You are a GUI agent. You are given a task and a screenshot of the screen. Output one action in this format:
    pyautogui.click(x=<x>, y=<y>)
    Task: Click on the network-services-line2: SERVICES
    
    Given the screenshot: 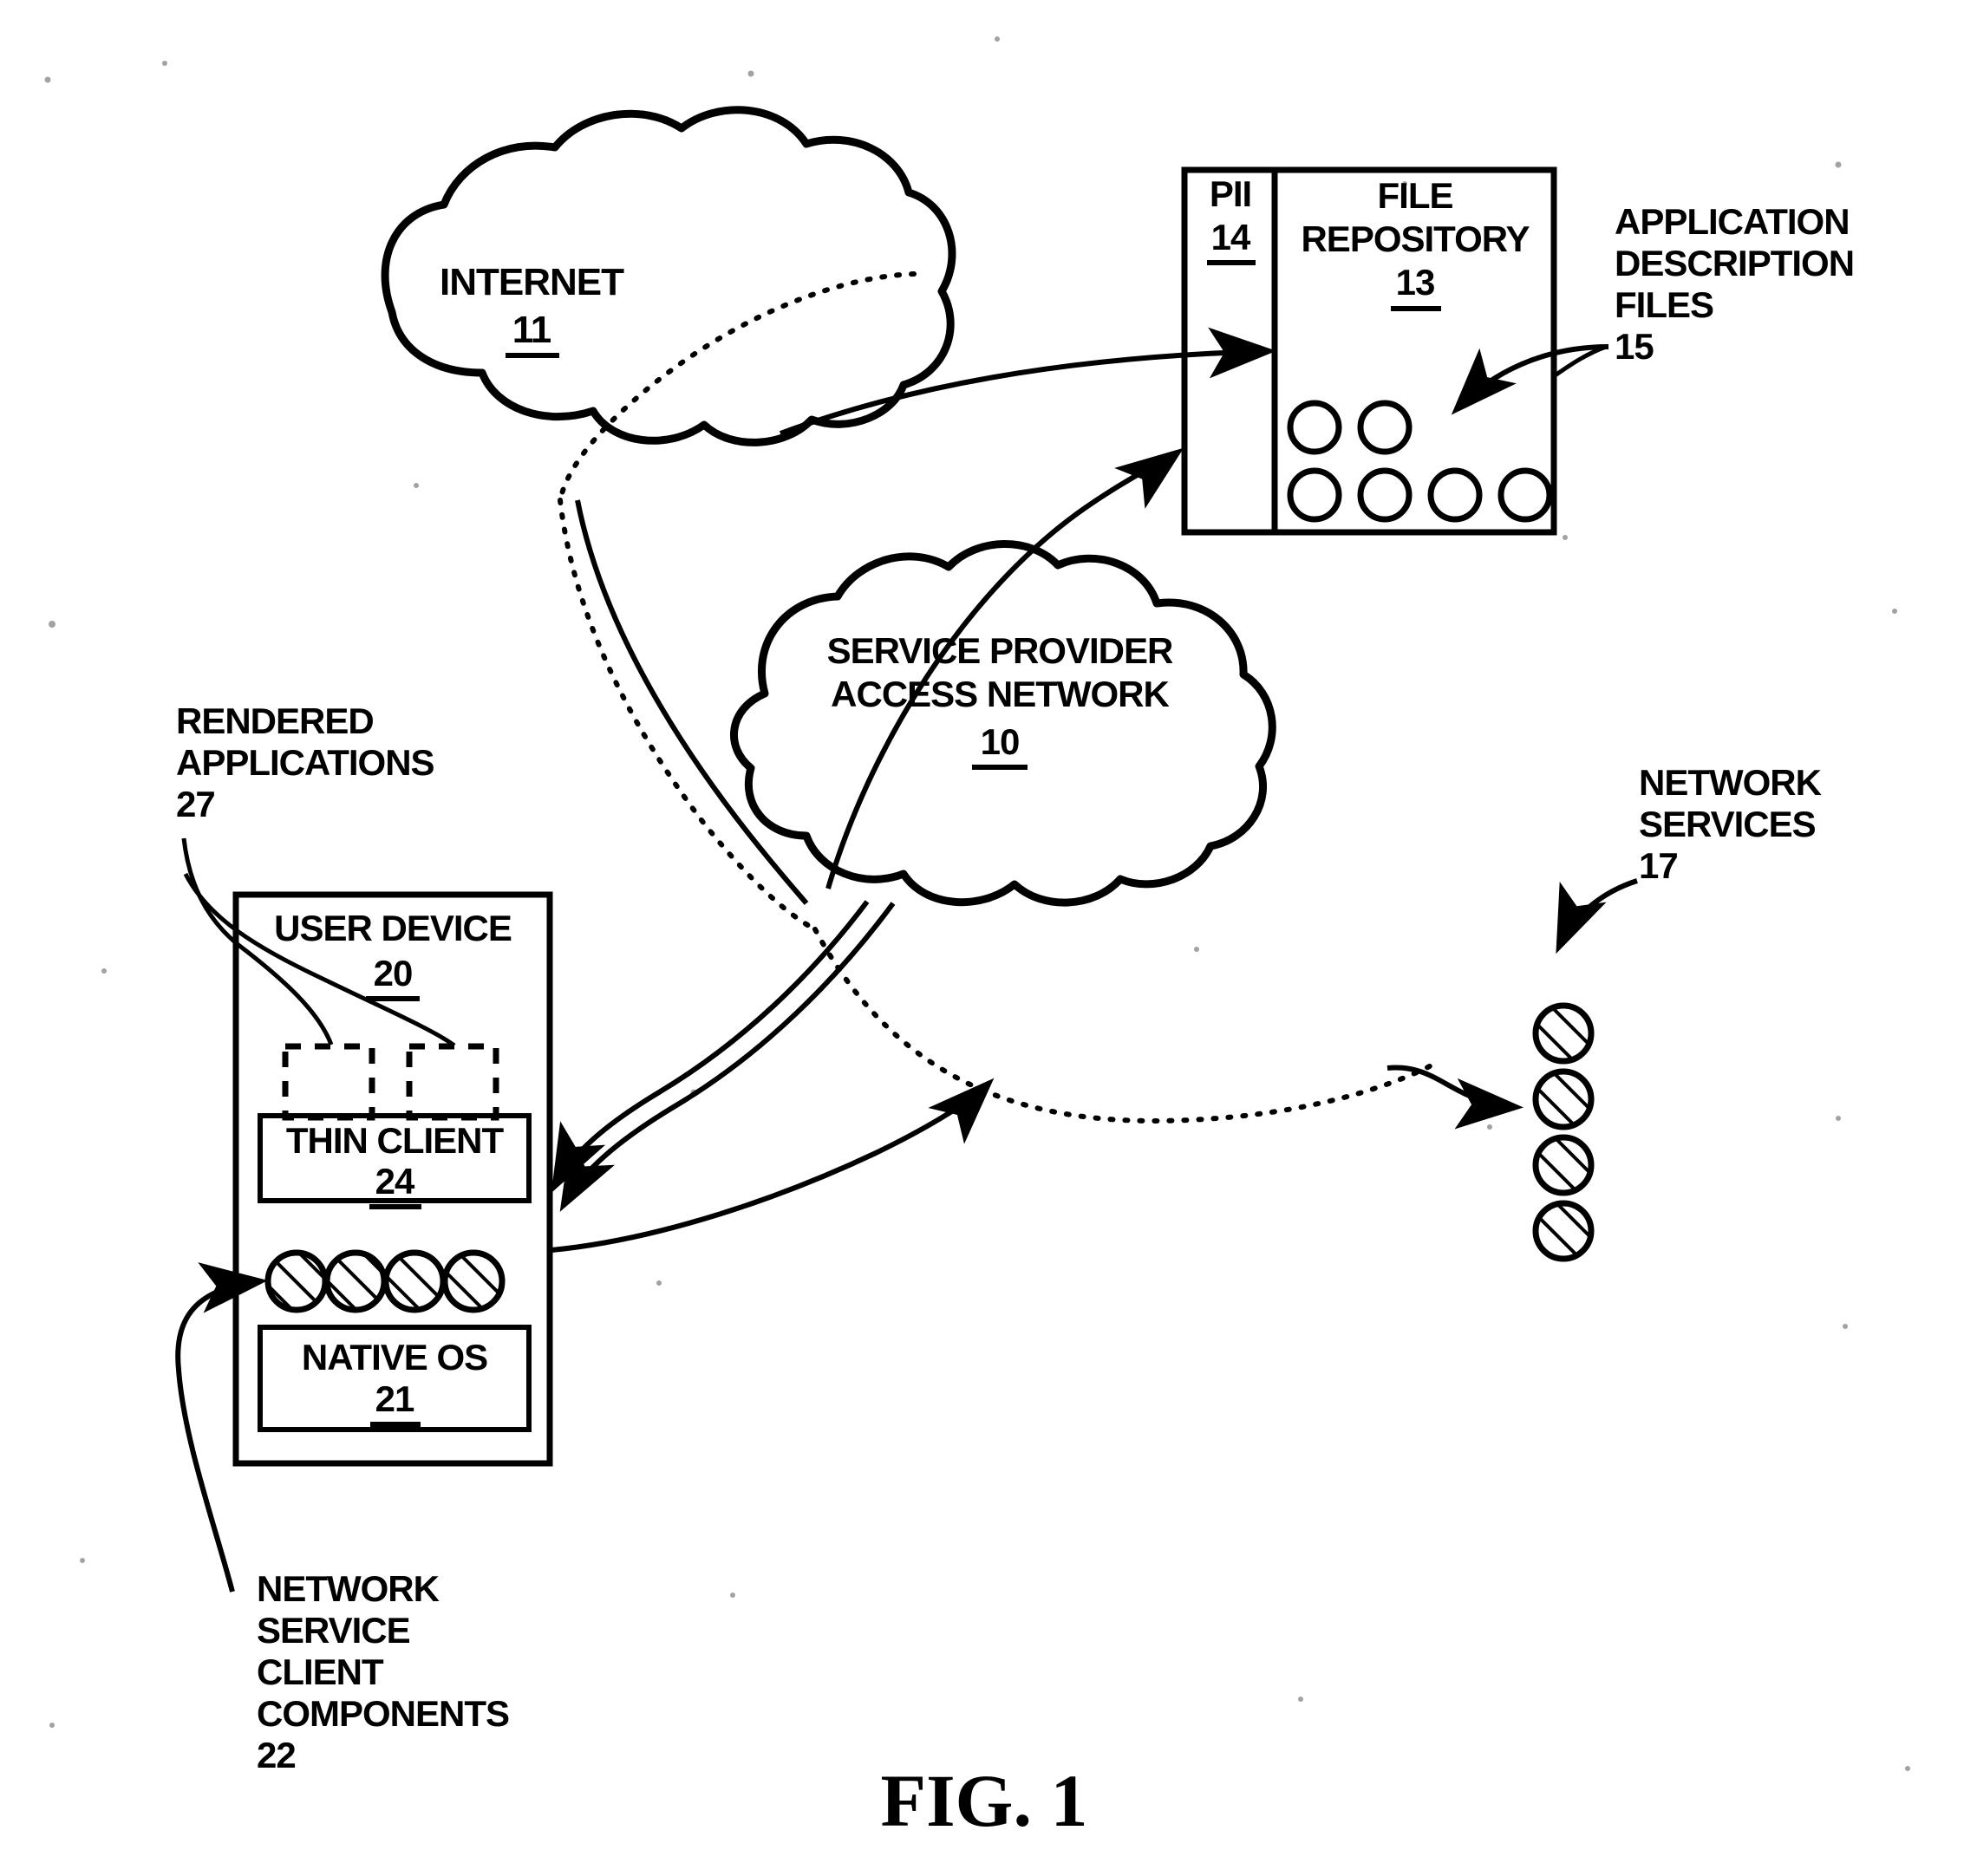 What is the action you would take?
    pyautogui.click(x=1727, y=824)
    